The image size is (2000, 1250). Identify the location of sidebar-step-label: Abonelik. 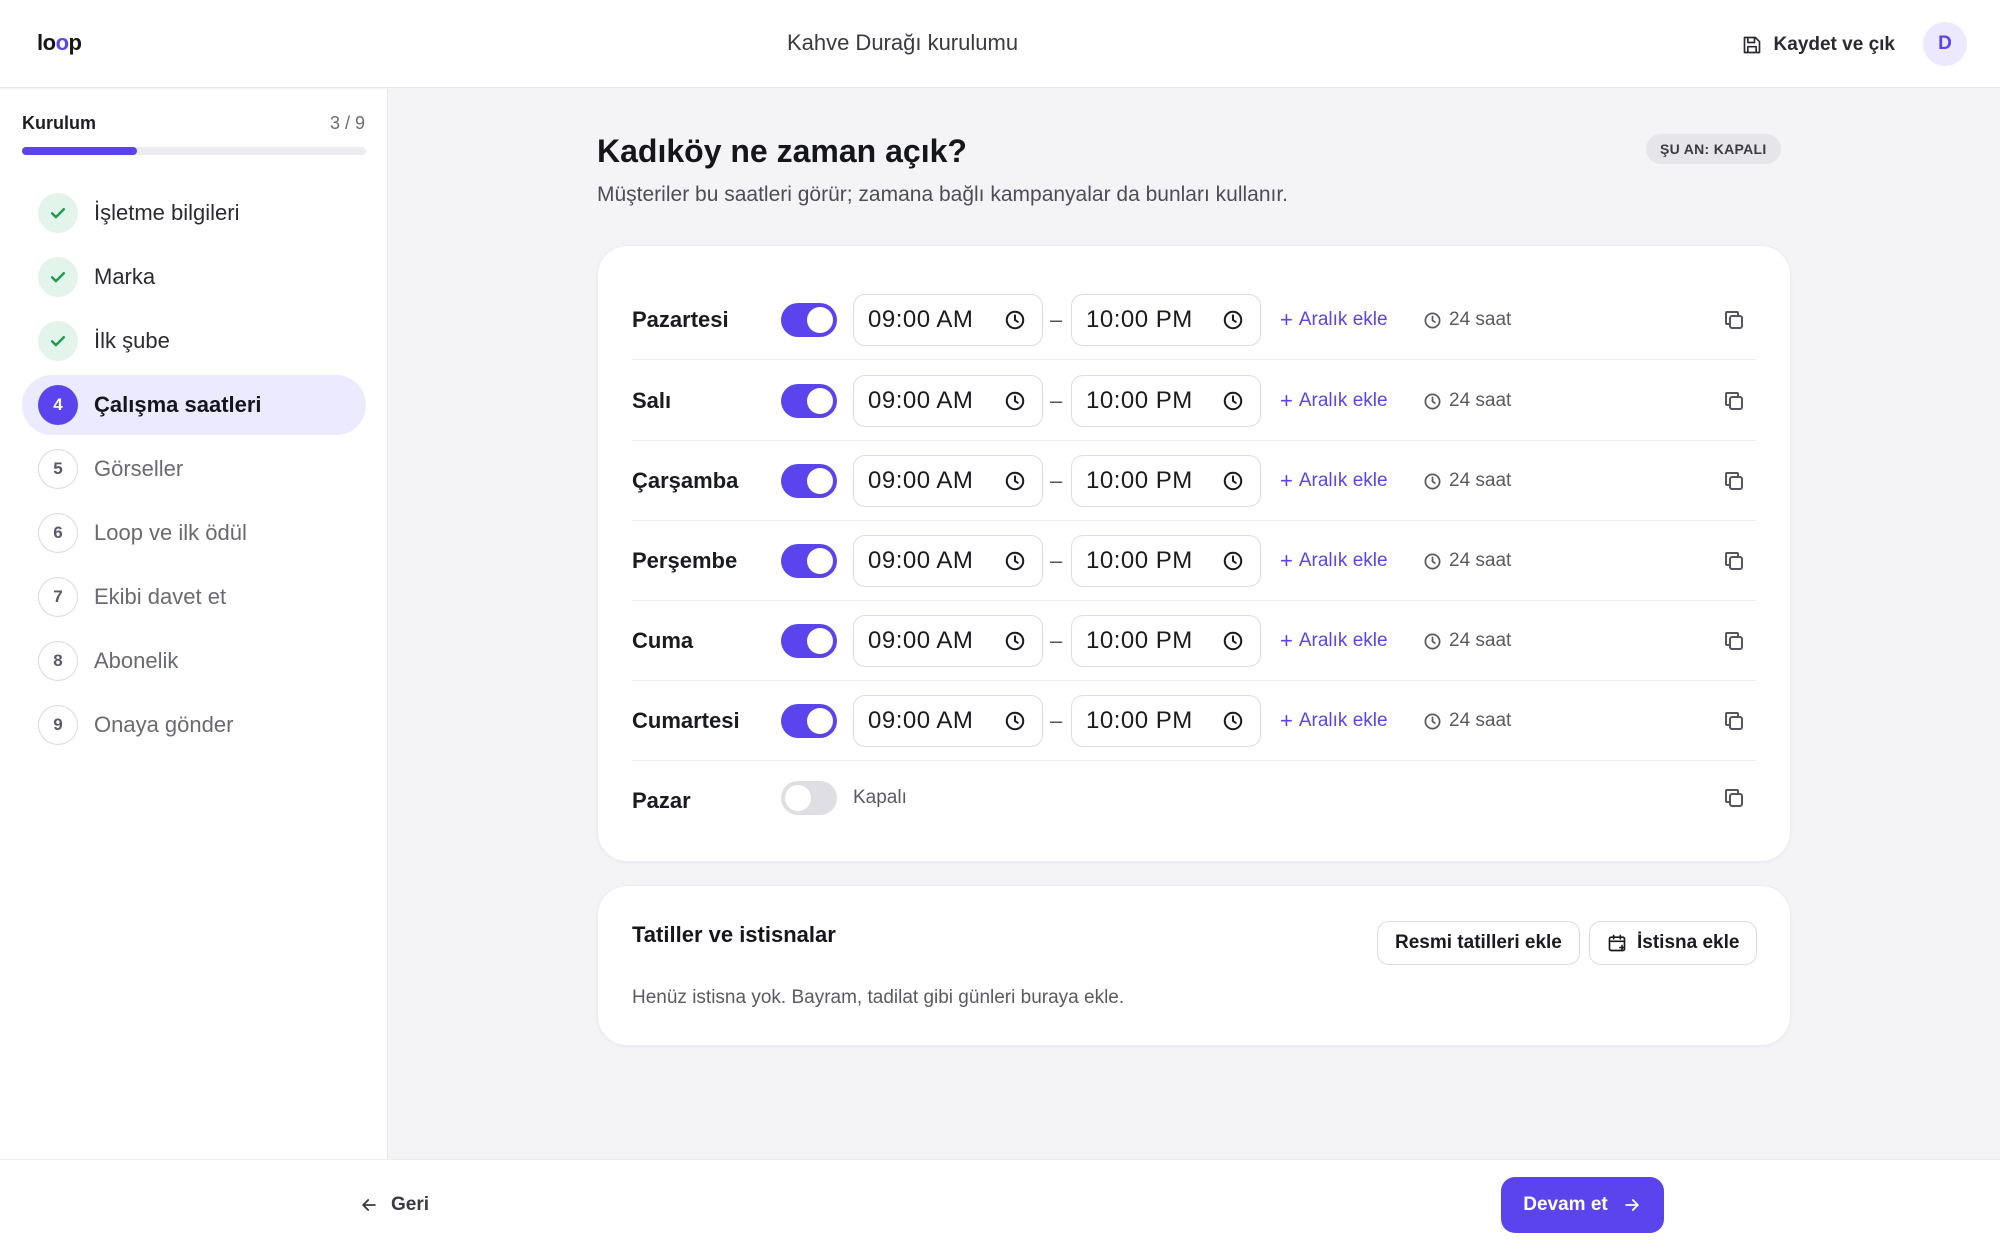
(136, 660).